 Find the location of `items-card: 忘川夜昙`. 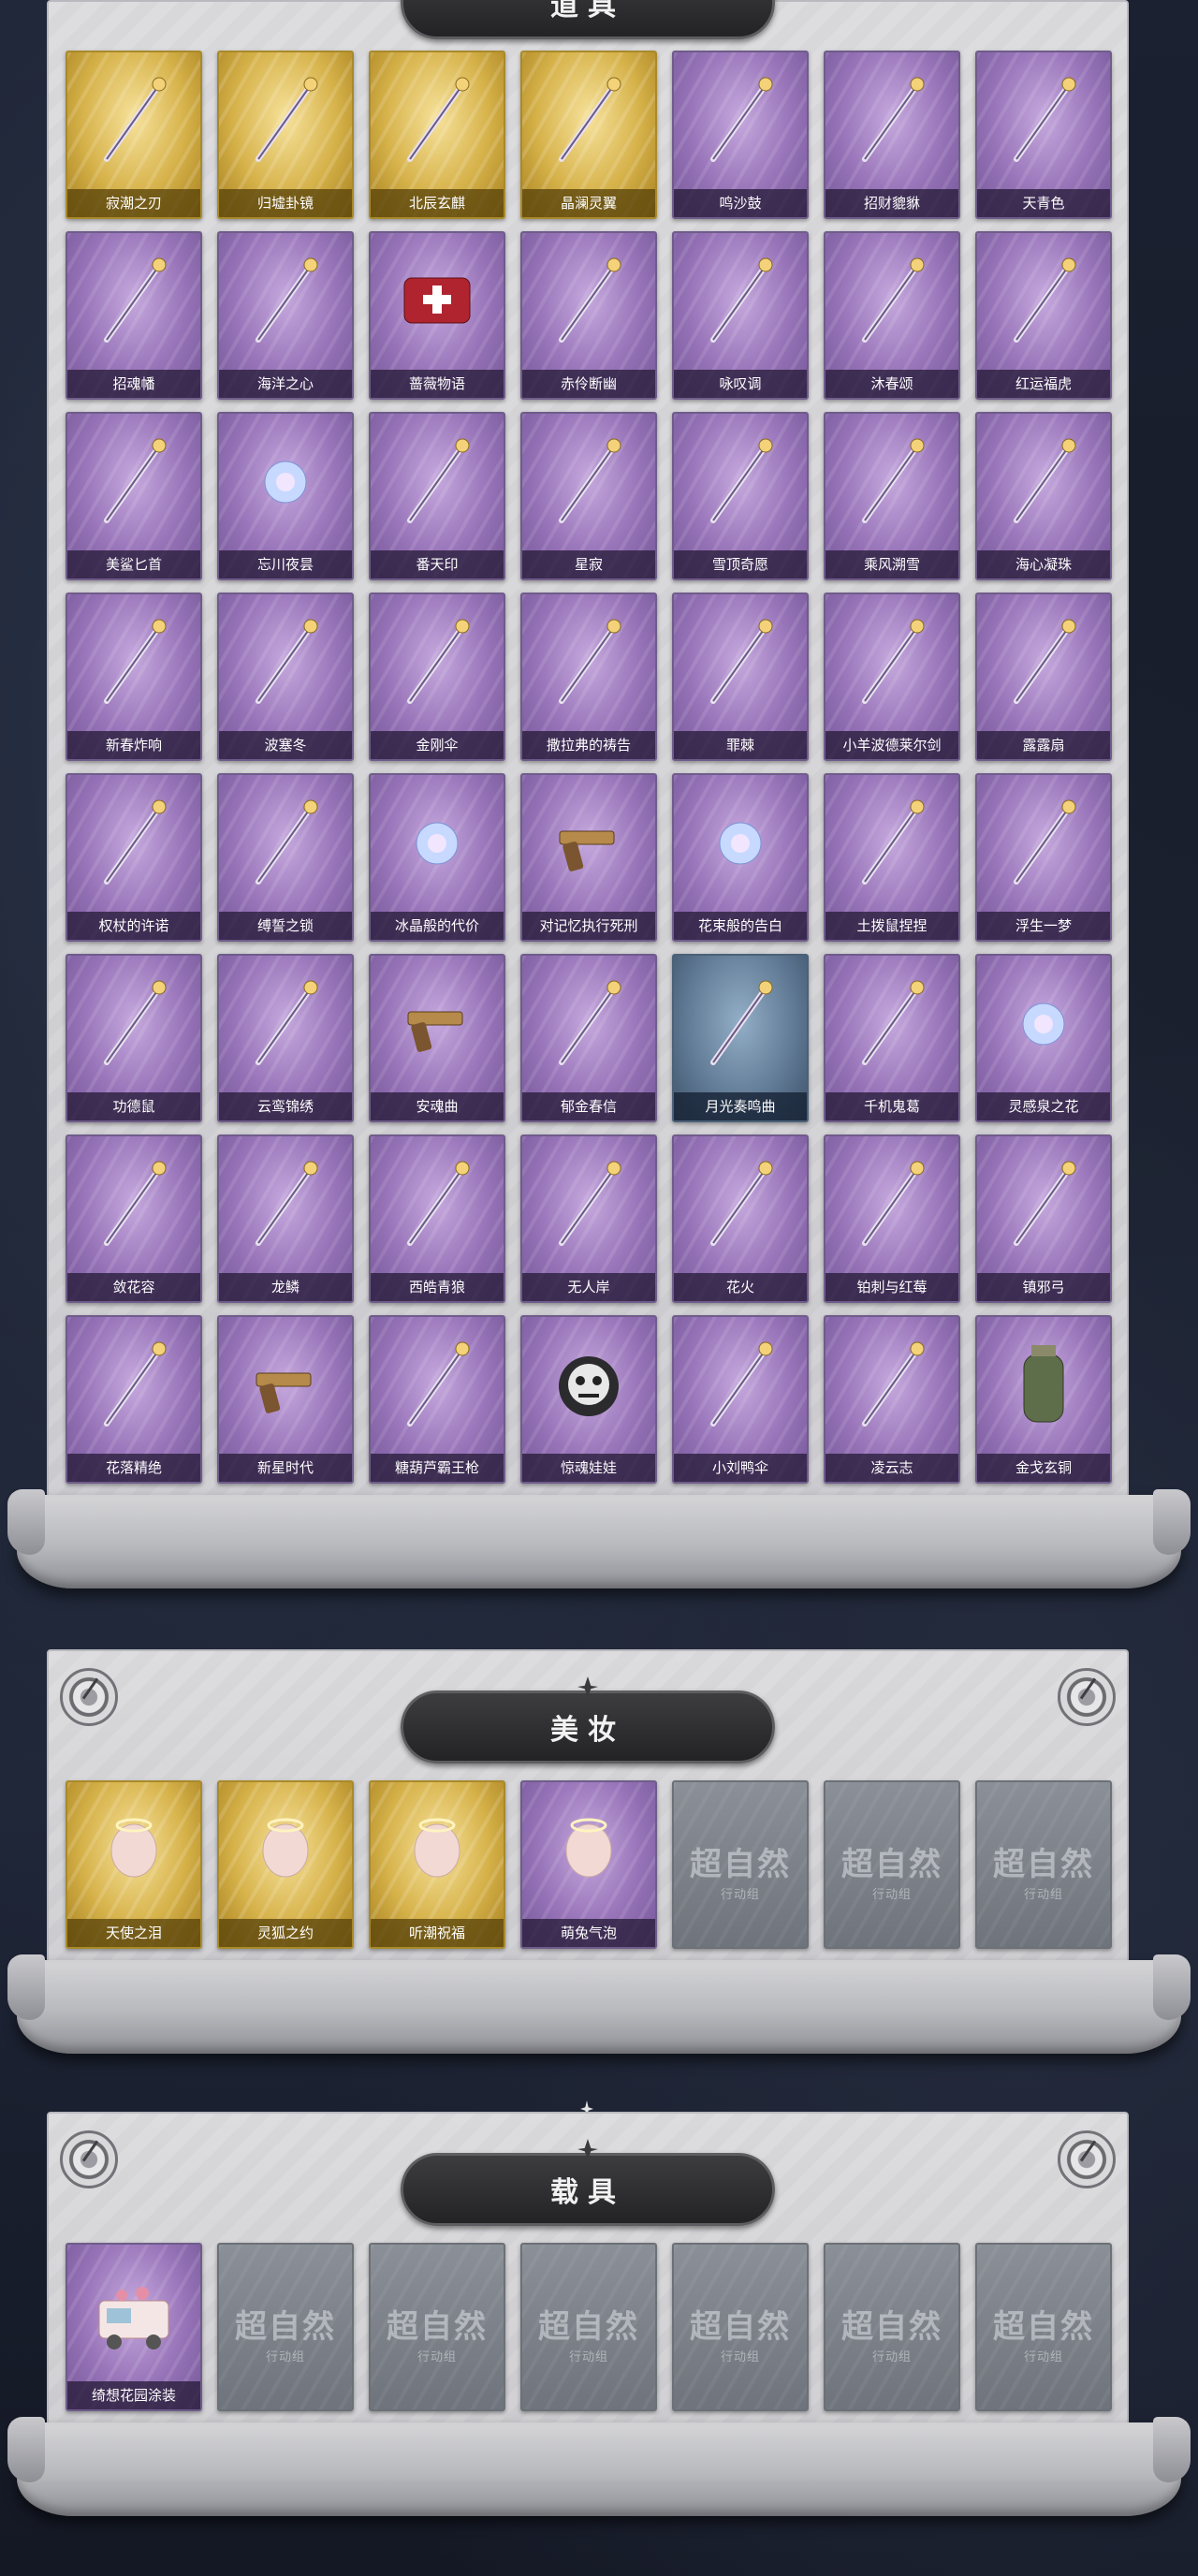

items-card: 忘川夜昙 is located at coordinates (285, 496).